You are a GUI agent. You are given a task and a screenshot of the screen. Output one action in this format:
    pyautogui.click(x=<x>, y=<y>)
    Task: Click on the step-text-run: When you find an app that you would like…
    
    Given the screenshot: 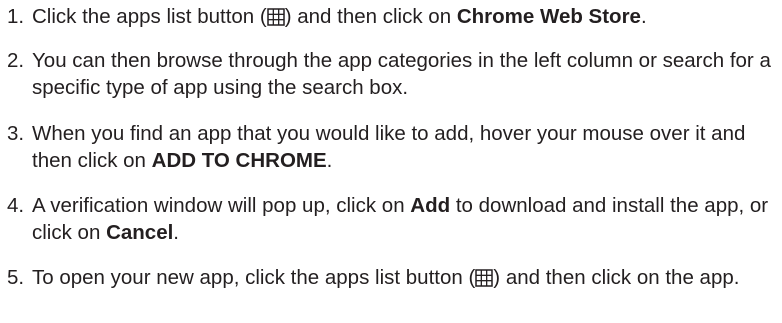 What is the action you would take?
    pyautogui.click(x=389, y=147)
    